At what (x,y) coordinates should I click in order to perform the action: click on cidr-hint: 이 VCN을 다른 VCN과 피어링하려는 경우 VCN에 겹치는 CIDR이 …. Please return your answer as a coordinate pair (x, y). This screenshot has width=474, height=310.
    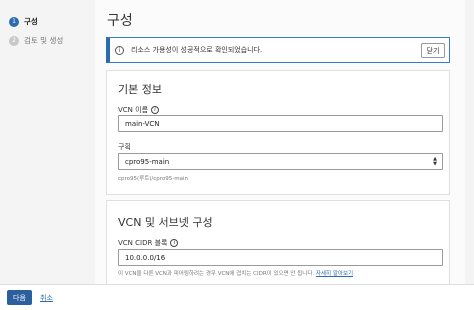
    Looking at the image, I should click on (235, 273).